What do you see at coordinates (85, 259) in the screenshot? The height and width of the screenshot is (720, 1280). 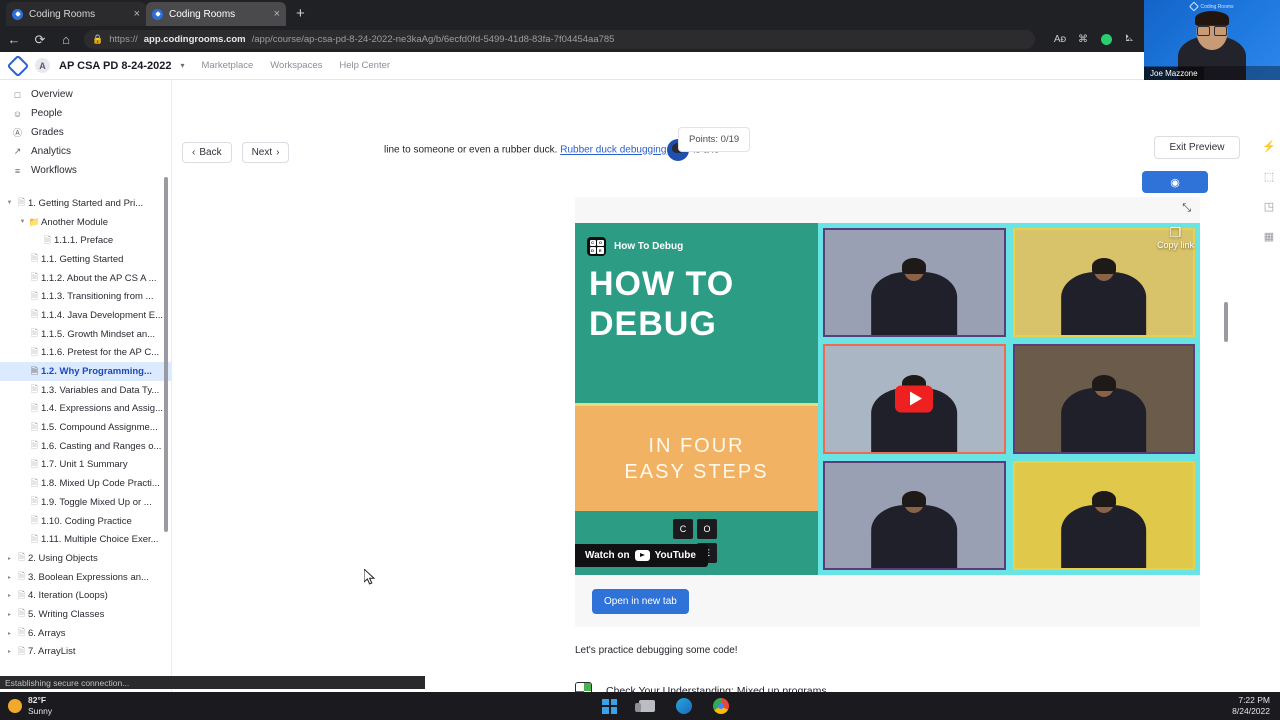 I see `tree-item: 🗎 1.1. Getting Started` at bounding box center [85, 259].